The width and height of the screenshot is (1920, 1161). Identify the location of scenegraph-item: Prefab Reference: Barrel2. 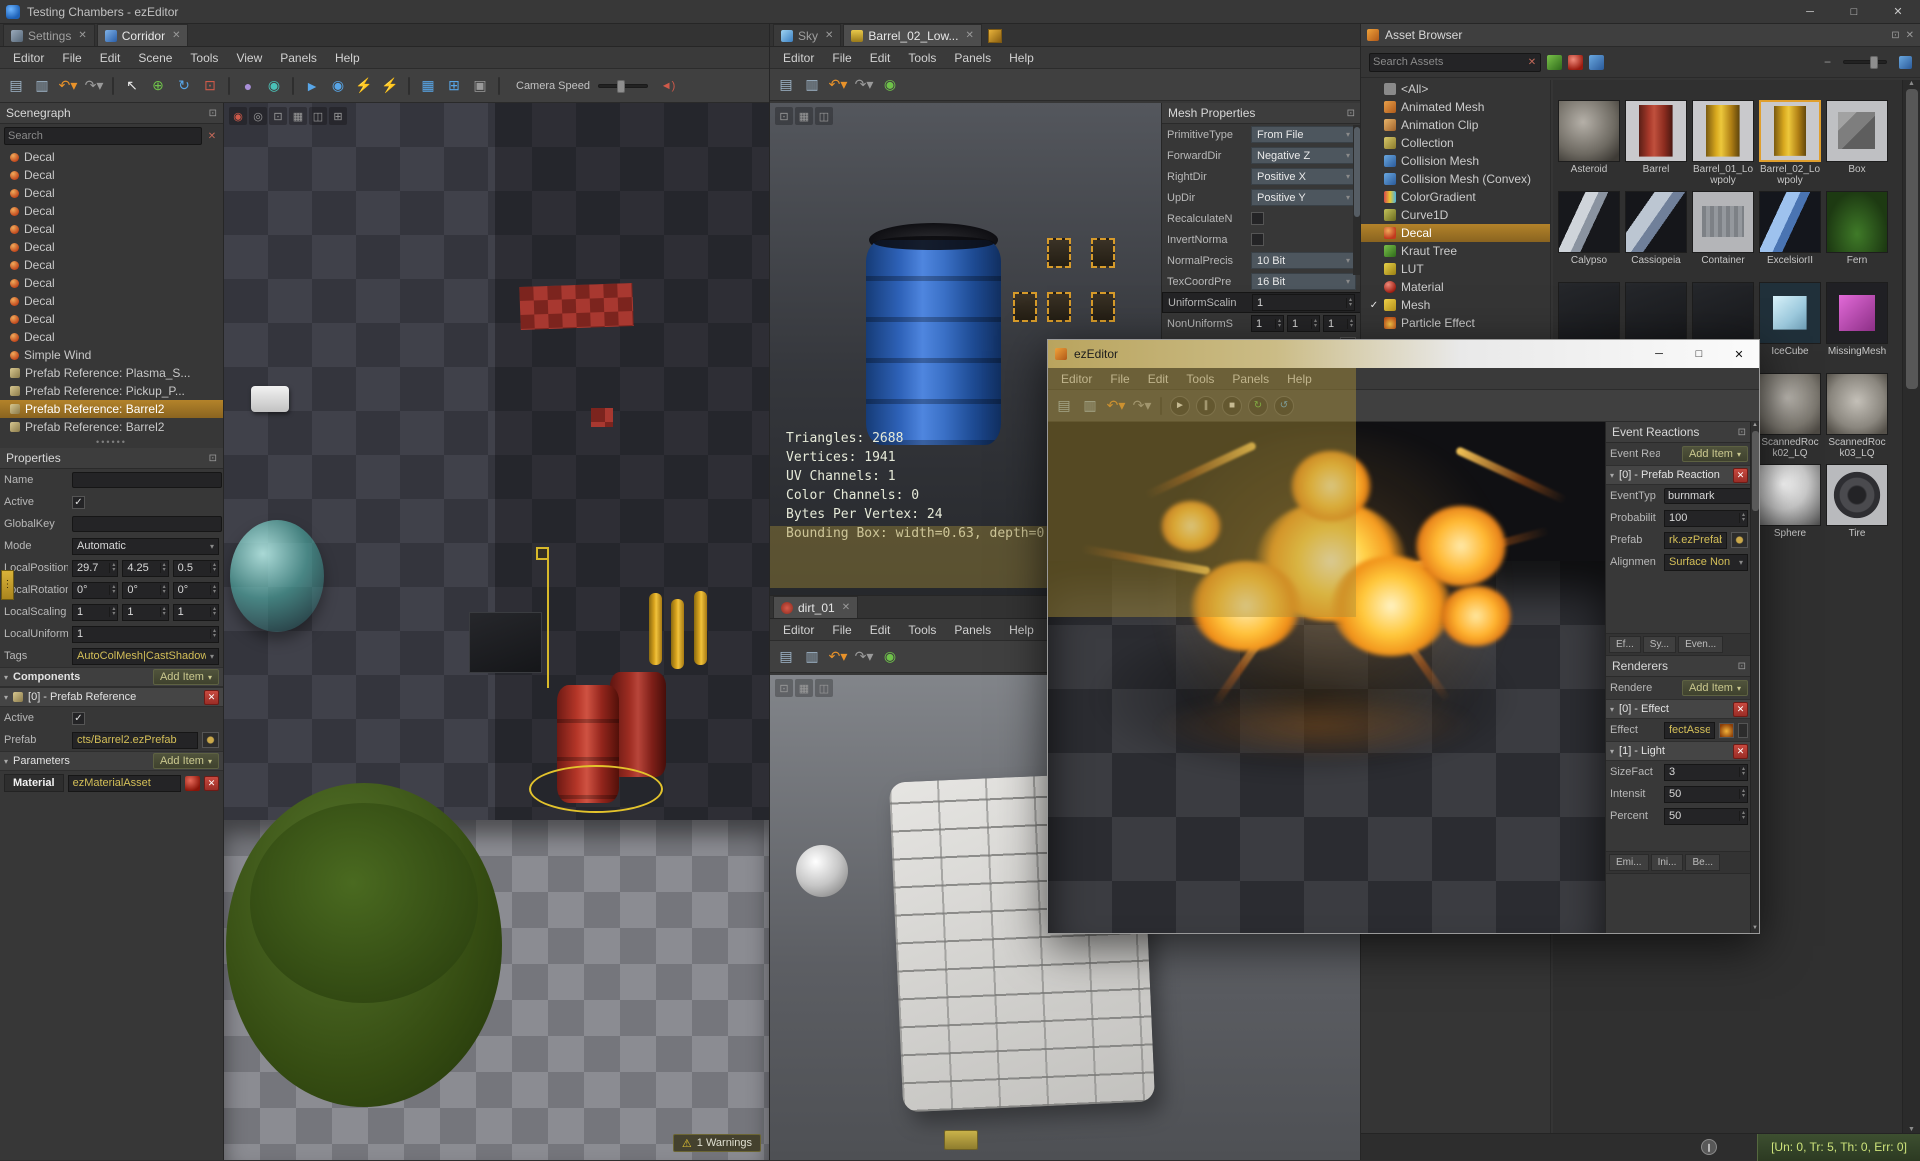
(111, 427).